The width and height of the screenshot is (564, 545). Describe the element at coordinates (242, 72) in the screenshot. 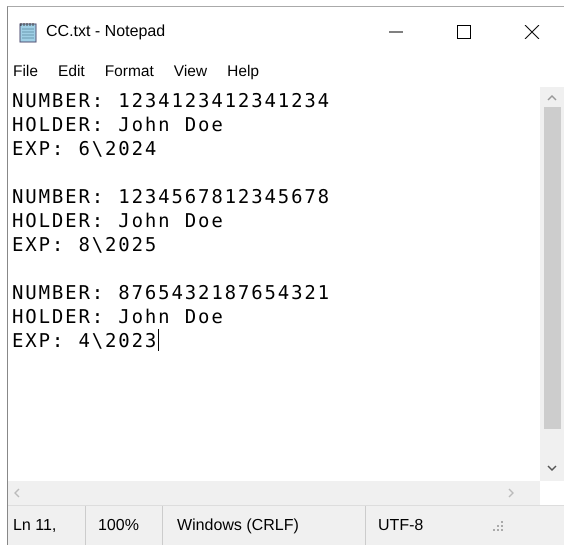

I see `menu-item: Help` at that location.